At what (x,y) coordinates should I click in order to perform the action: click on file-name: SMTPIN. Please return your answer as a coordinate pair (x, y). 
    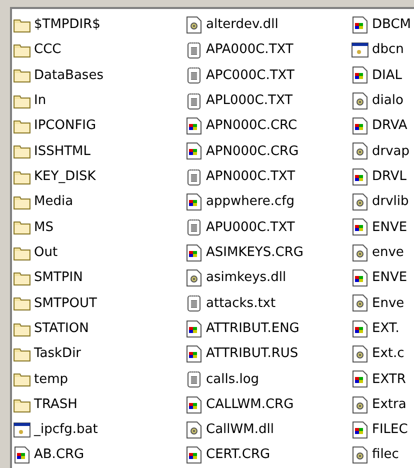
    Looking at the image, I should click on (58, 278).